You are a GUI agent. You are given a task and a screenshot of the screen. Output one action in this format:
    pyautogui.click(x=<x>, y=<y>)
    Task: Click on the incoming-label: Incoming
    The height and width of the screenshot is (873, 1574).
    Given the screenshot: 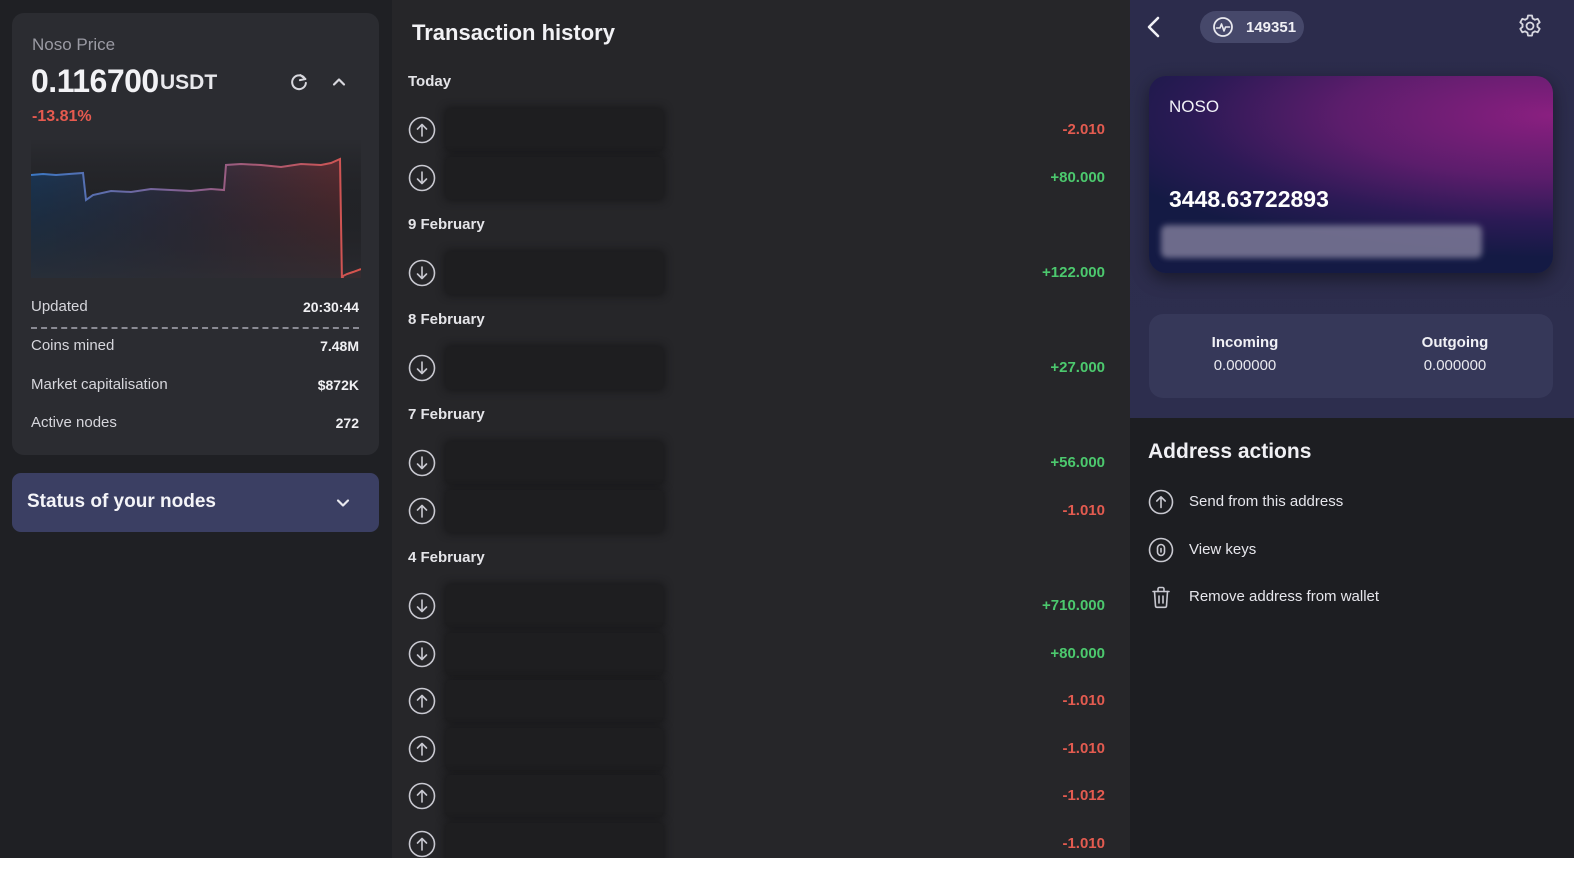 What is the action you would take?
    pyautogui.click(x=1245, y=342)
    